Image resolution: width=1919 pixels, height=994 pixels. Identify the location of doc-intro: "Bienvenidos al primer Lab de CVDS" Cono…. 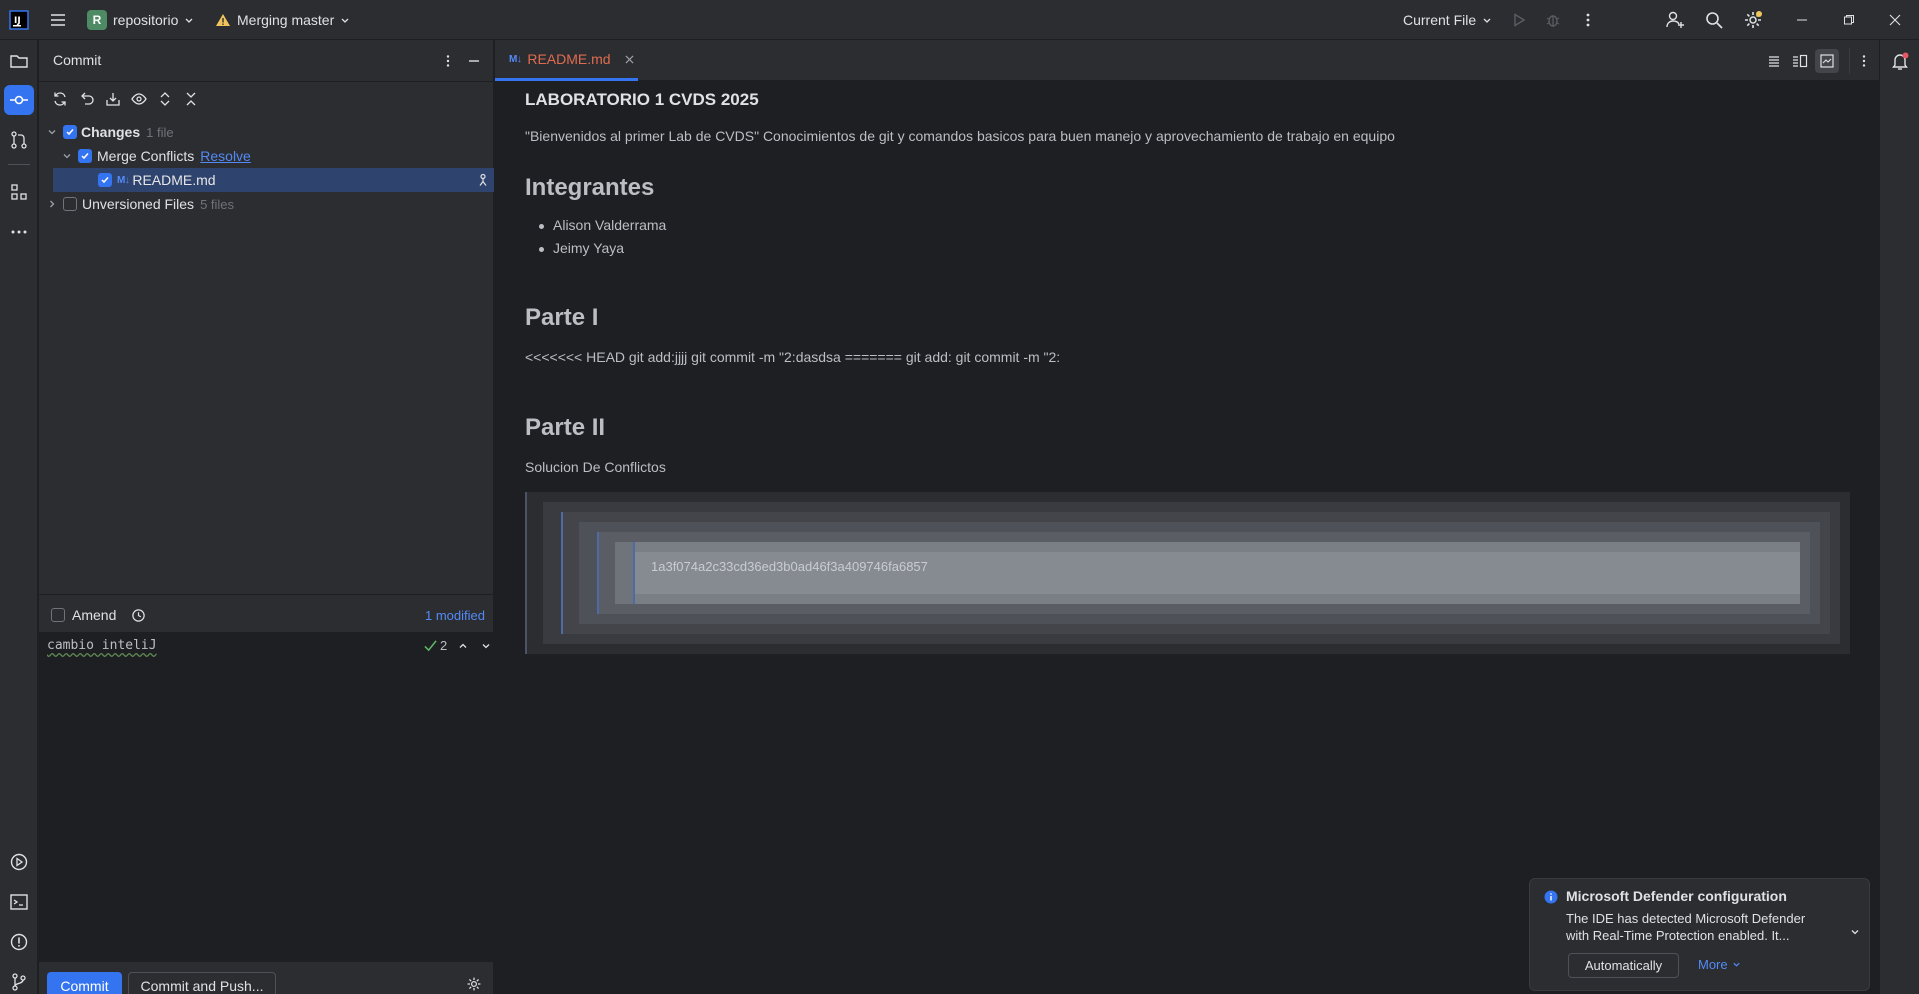
(960, 136).